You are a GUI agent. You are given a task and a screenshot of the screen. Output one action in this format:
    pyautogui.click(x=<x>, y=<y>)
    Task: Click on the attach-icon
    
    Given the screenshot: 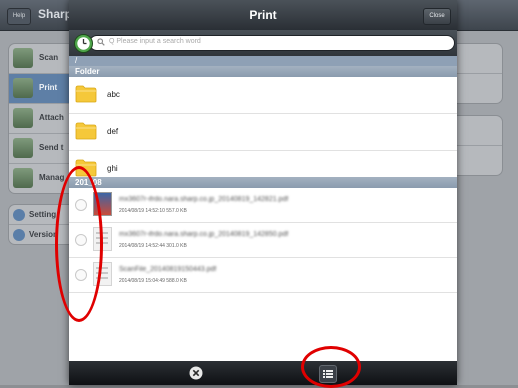 What is the action you would take?
    pyautogui.click(x=23, y=118)
    